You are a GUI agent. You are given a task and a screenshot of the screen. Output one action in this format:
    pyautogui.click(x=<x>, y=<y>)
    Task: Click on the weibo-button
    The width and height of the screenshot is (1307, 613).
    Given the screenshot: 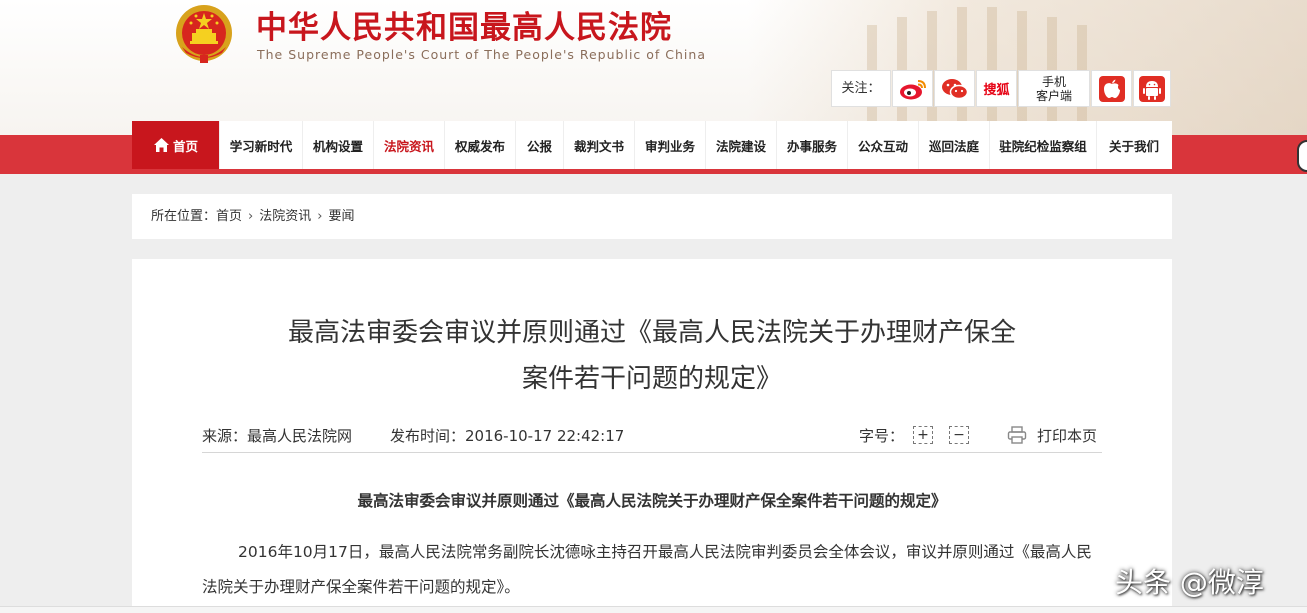 What is the action you would take?
    pyautogui.click(x=912, y=88)
    